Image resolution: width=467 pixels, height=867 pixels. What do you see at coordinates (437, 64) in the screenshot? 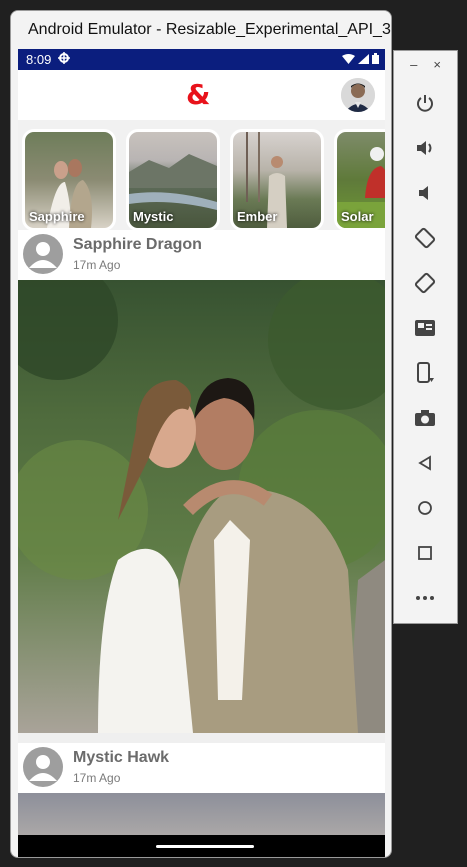
I see `close-button: ×` at bounding box center [437, 64].